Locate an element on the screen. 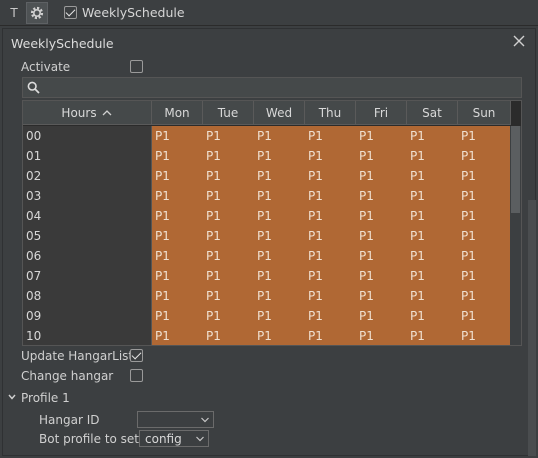 The width and height of the screenshot is (538, 458). table-scrollbar is located at coordinates (515, 235).